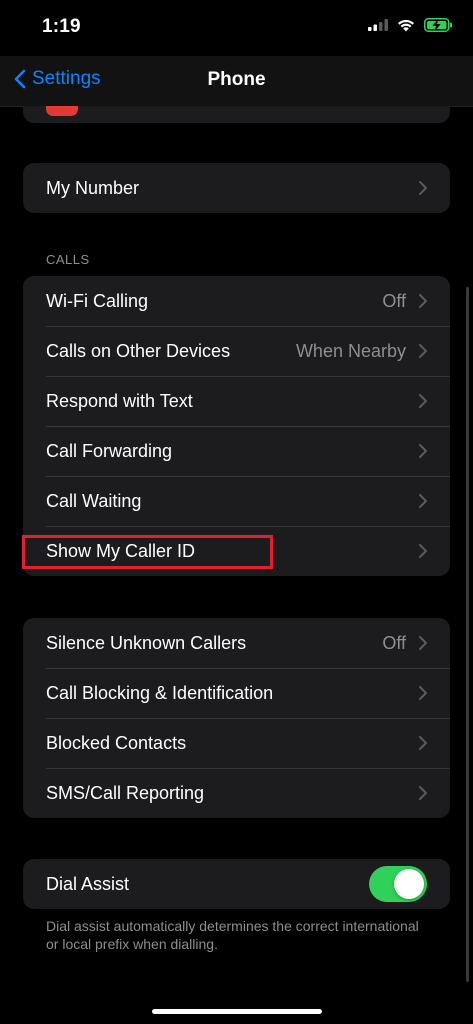 This screenshot has height=1024, width=473. I want to click on row-label: SMS/Call Reporting, so click(125, 792).